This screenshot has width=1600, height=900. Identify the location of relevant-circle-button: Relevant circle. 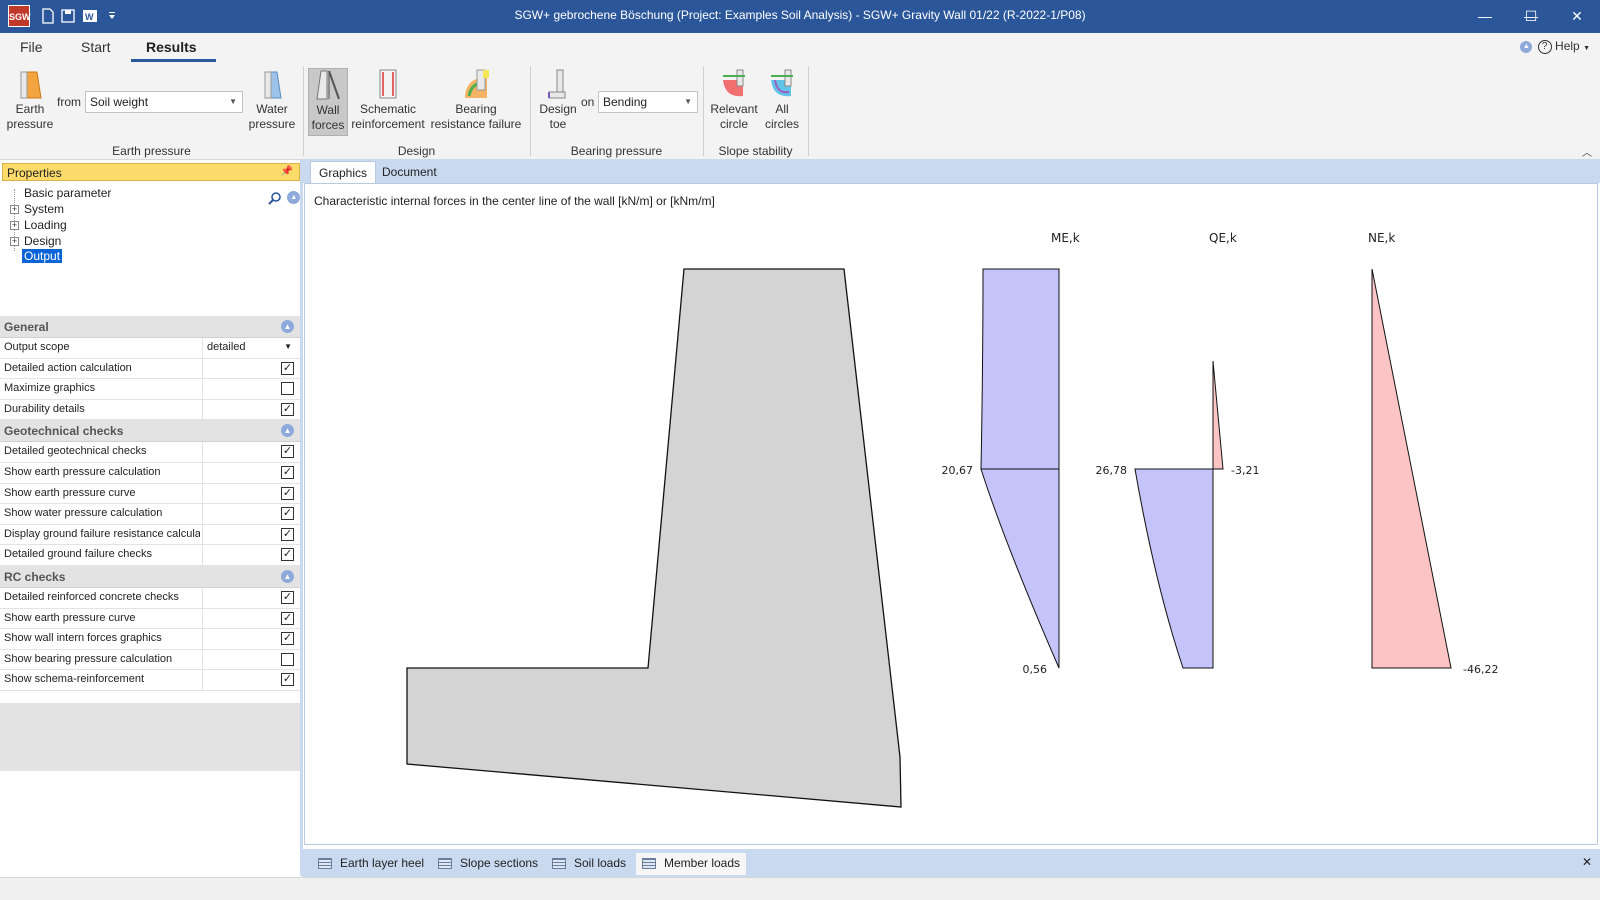
(734, 102).